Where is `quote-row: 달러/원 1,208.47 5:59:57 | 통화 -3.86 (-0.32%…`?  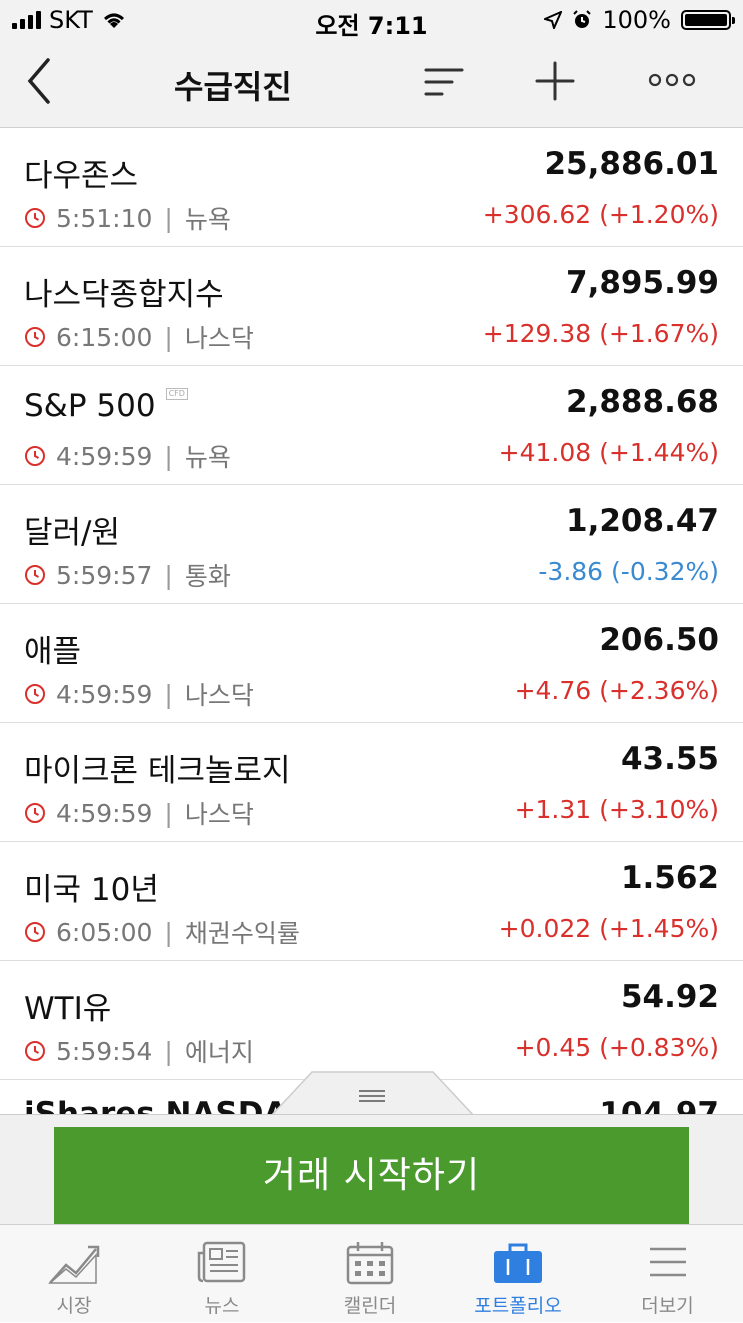 quote-row: 달러/원 1,208.47 5:59:57 | 통화 -3.86 (-0.32%… is located at coordinates (371, 544).